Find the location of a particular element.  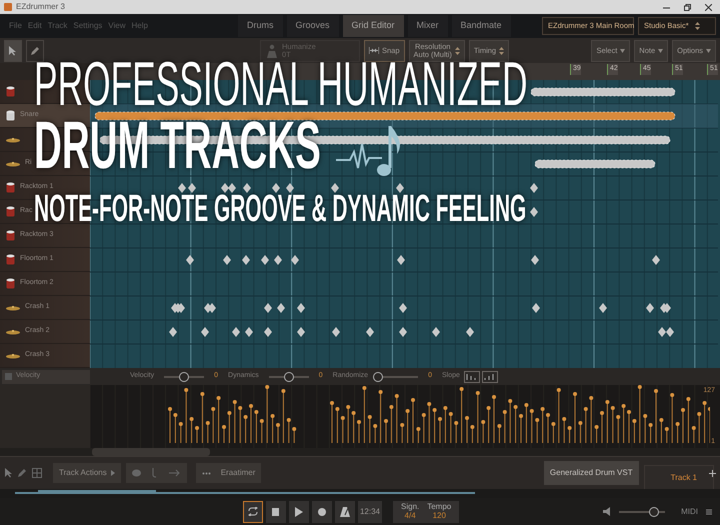

metronome-button is located at coordinates (345, 511).